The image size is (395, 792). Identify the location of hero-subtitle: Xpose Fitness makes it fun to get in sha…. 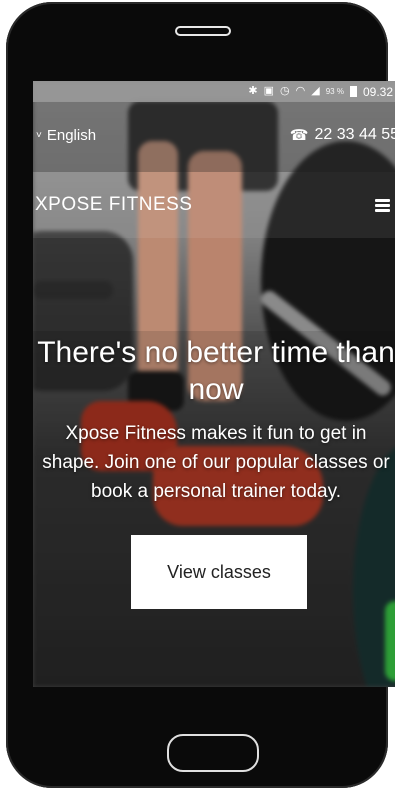
(216, 462).